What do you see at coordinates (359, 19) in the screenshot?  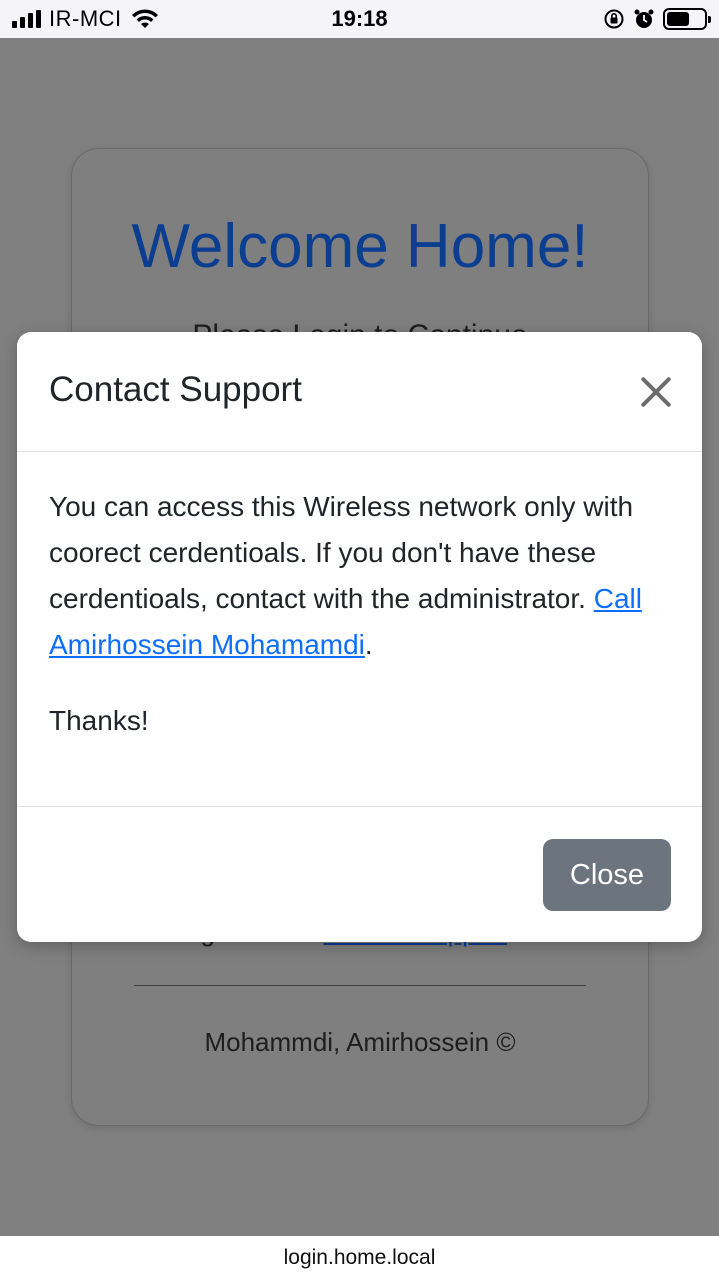 I see `status-bar: IR-MCI 19:18` at bounding box center [359, 19].